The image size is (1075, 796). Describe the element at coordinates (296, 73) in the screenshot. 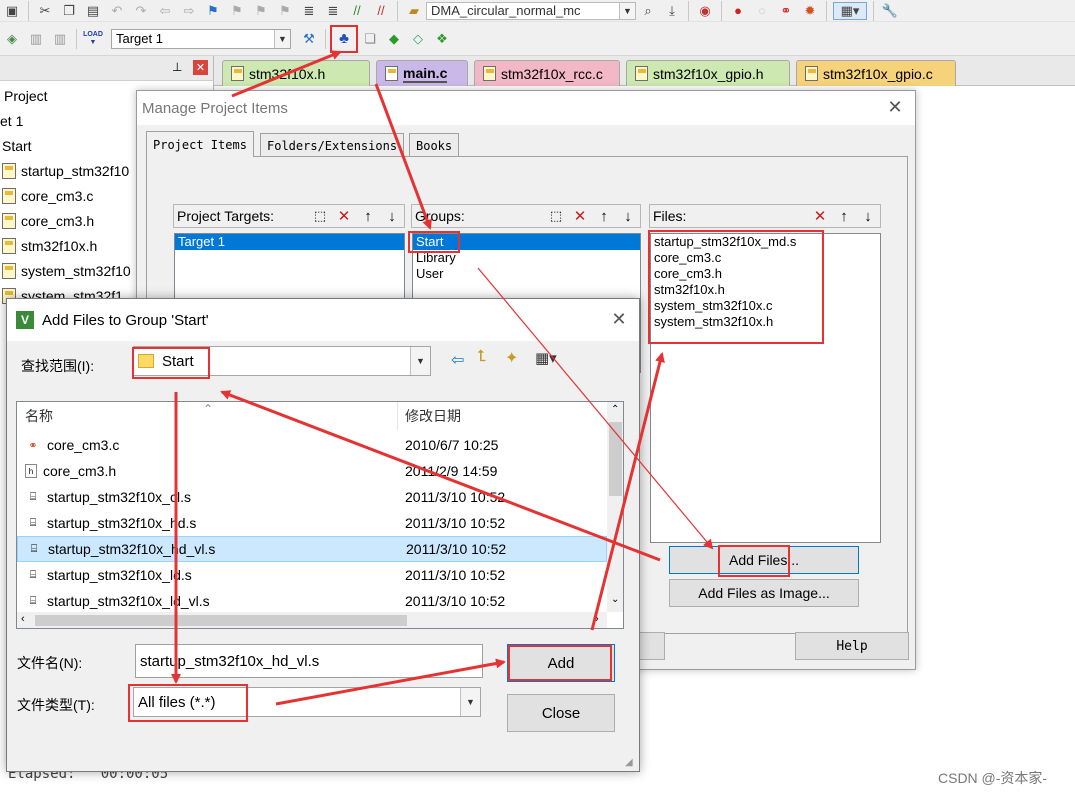

I see `tab-stm32f10x-h: stm32f10x.h` at that location.